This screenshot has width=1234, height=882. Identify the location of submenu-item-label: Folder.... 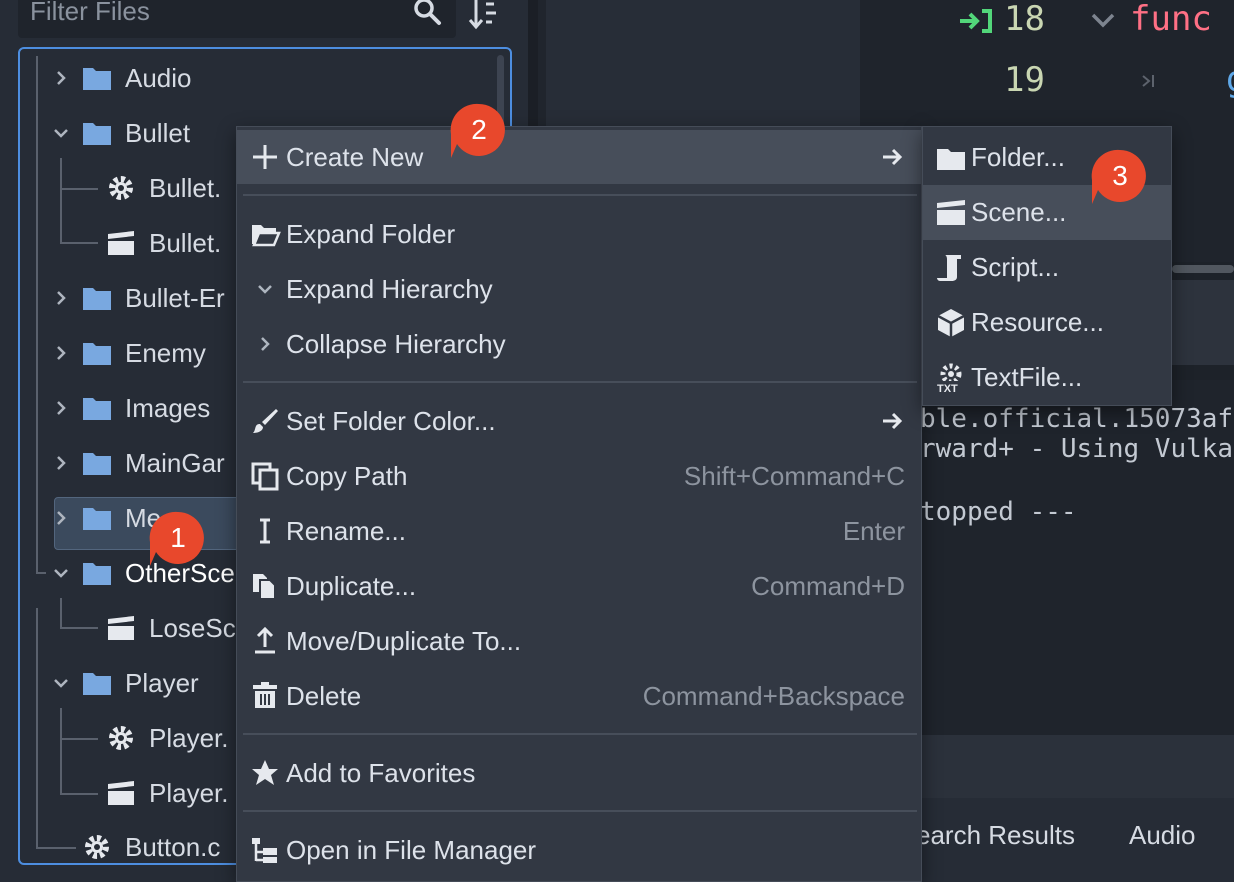
(1018, 157).